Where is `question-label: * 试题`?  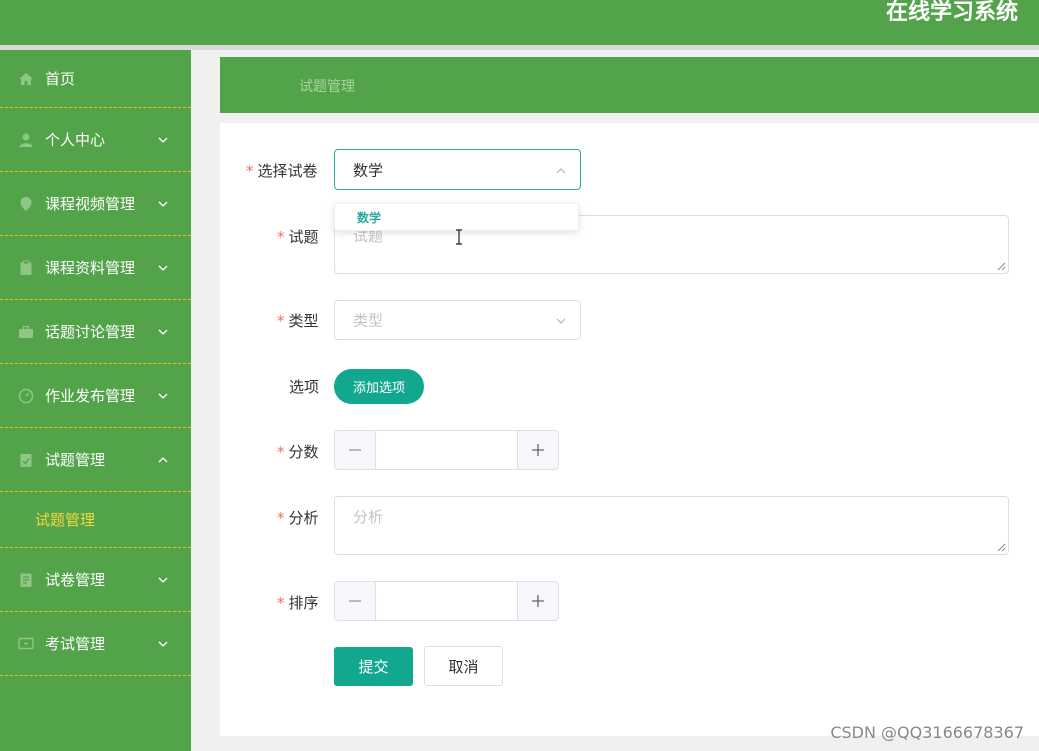
question-label: * 试题 is located at coordinates (298, 237).